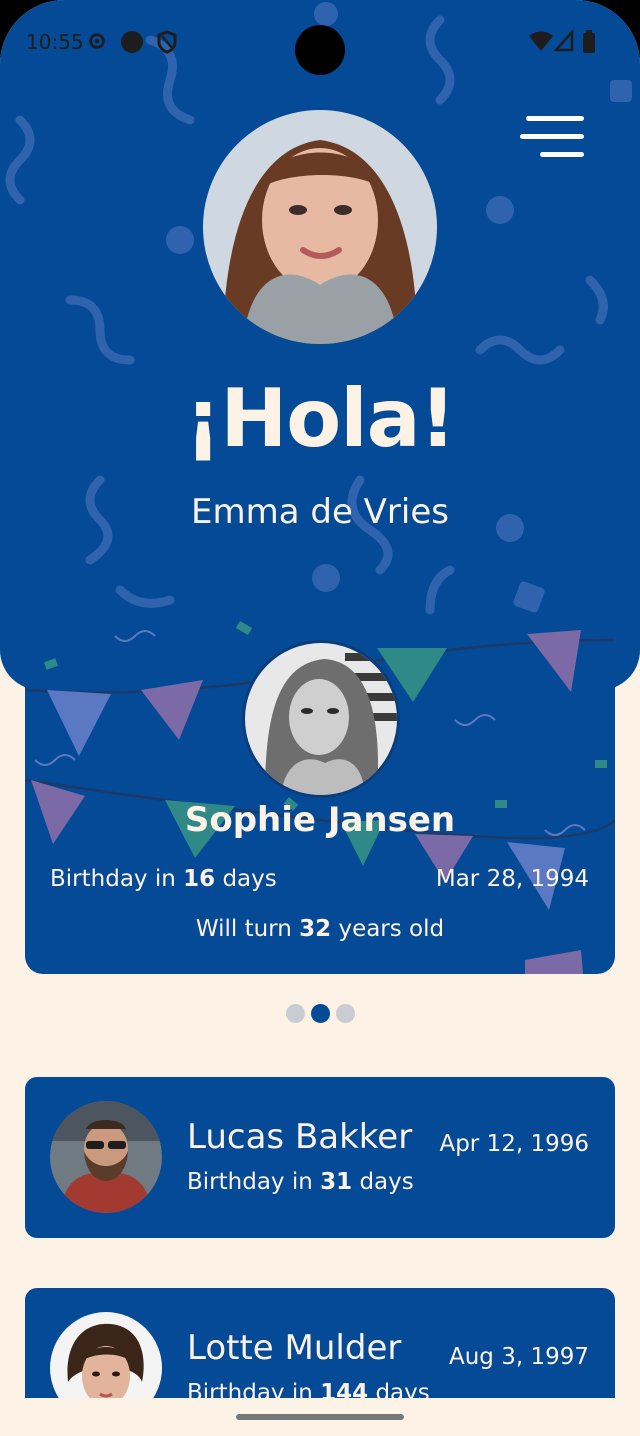 This screenshot has width=640, height=1436. Describe the element at coordinates (163, 879) in the screenshot. I see `featured-countdown: Birthday in 16 days` at that location.